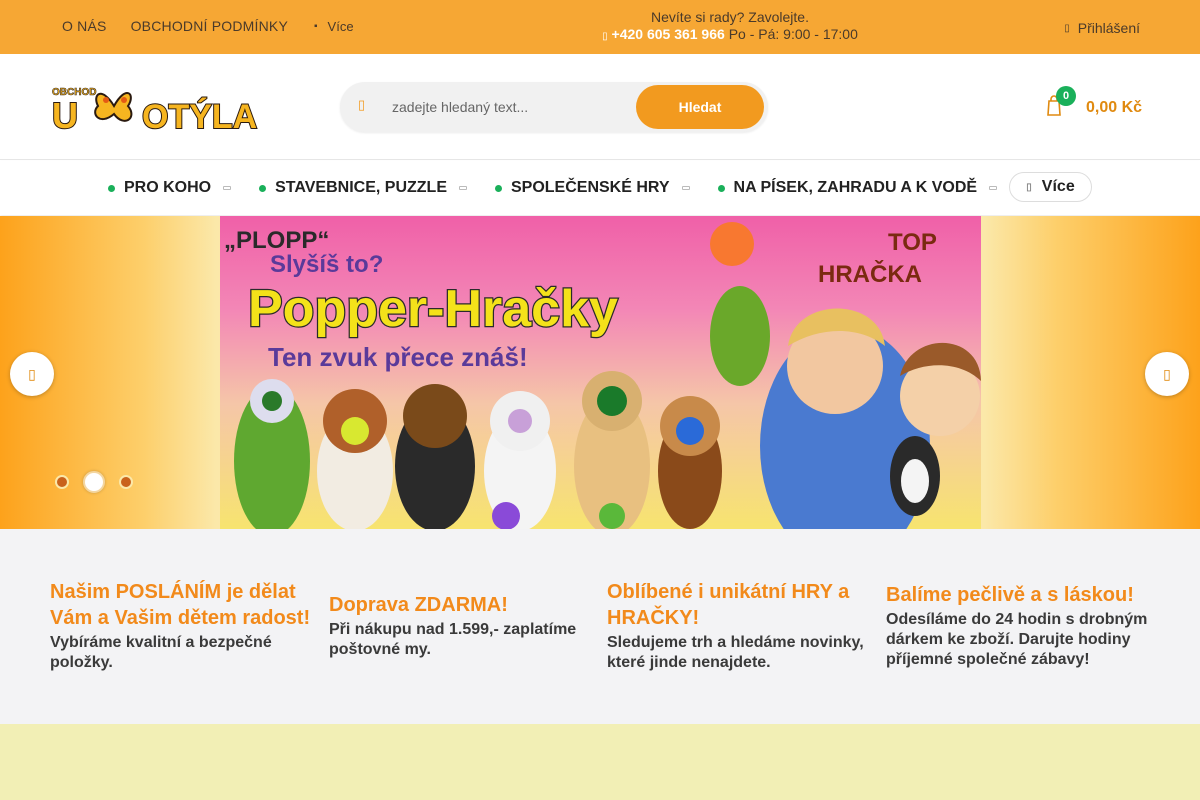 This screenshot has width=1200, height=800. I want to click on menu-icon: ▯, so click(1029, 187).